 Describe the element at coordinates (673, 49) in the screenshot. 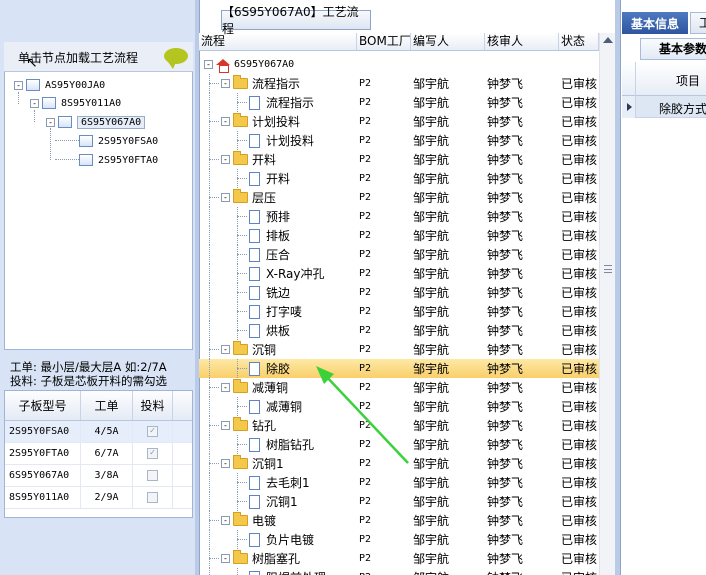

I see `tab-basic-params: 基本参数` at that location.